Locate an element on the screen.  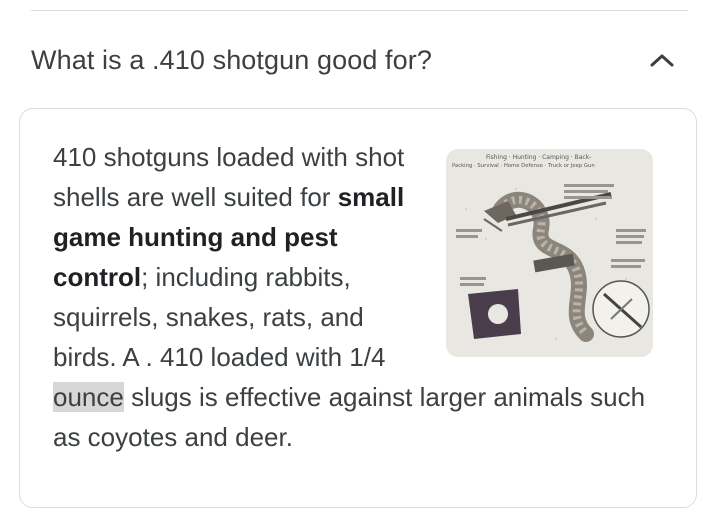
faq-question-row: What is a .410 shotgun good for? is located at coordinates (359, 60).